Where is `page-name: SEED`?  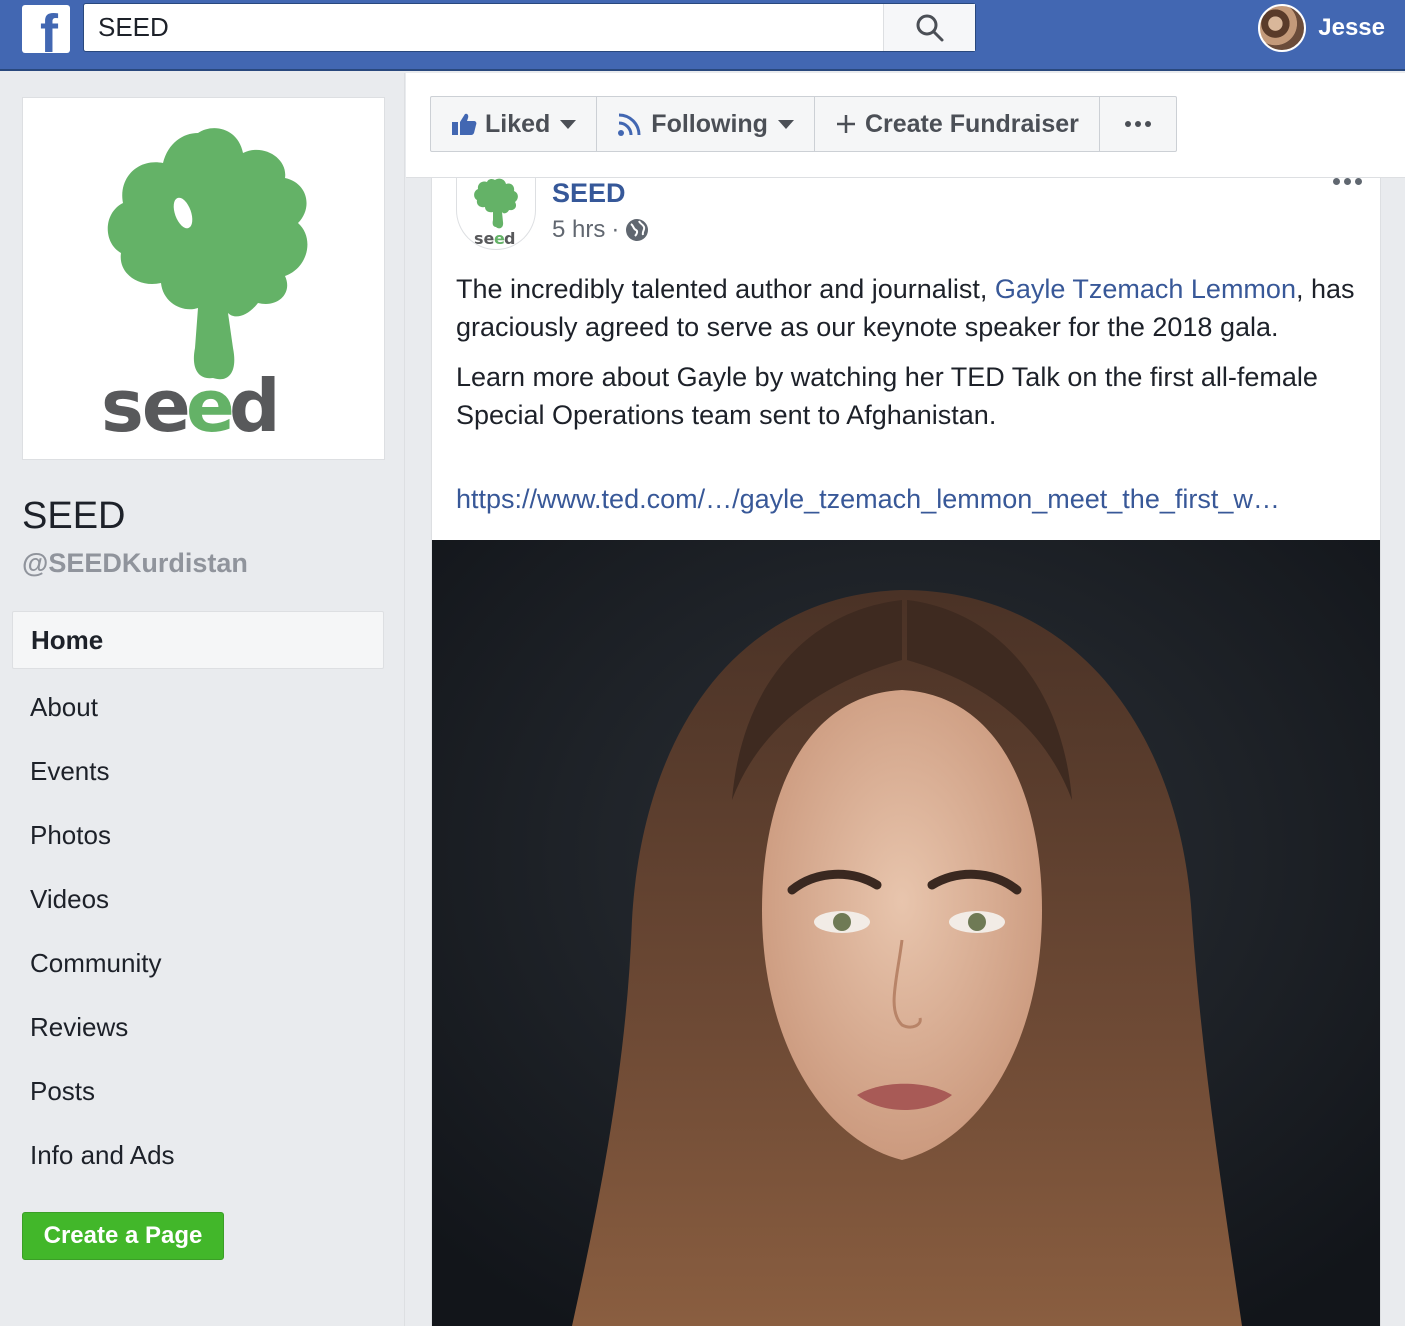 page-name: SEED is located at coordinates (73, 516).